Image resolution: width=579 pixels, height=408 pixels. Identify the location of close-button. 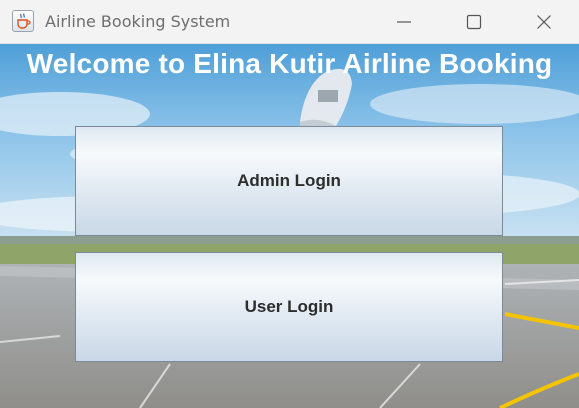
(544, 22).